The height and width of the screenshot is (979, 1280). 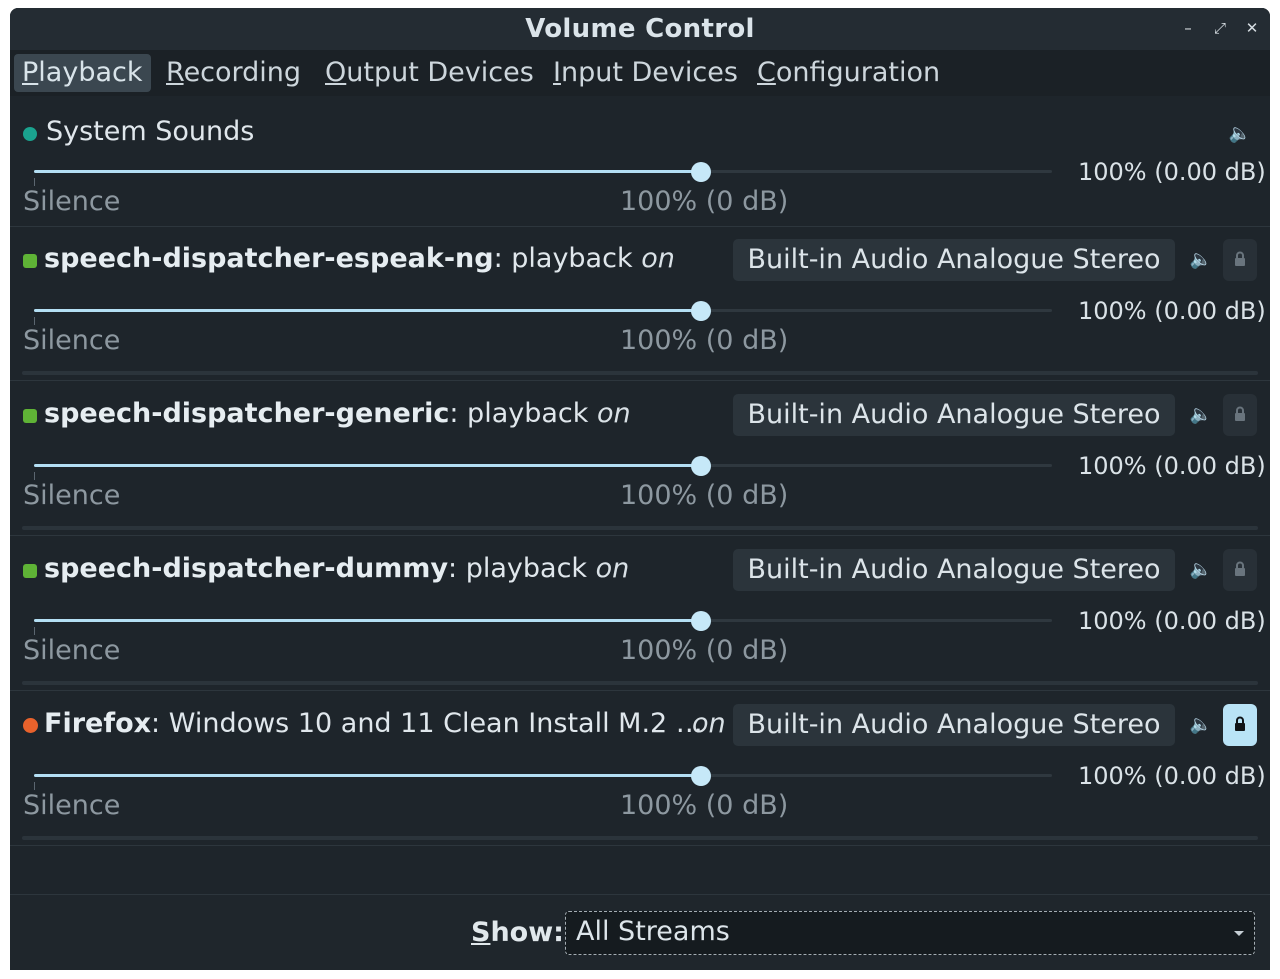 What do you see at coordinates (246, 568) in the screenshot?
I see `stream-app-name: speech-dispatcher-dummy` at bounding box center [246, 568].